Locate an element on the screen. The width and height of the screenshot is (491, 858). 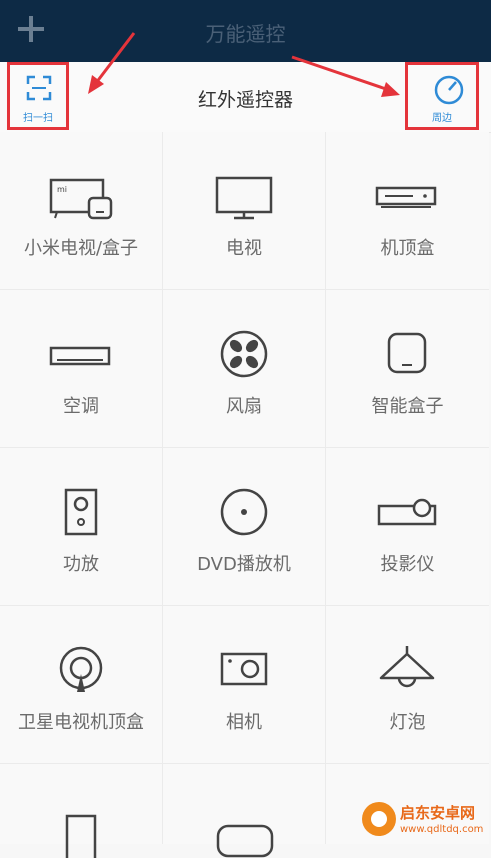
device-tile-camera: 相机 is located at coordinates (244, 685).